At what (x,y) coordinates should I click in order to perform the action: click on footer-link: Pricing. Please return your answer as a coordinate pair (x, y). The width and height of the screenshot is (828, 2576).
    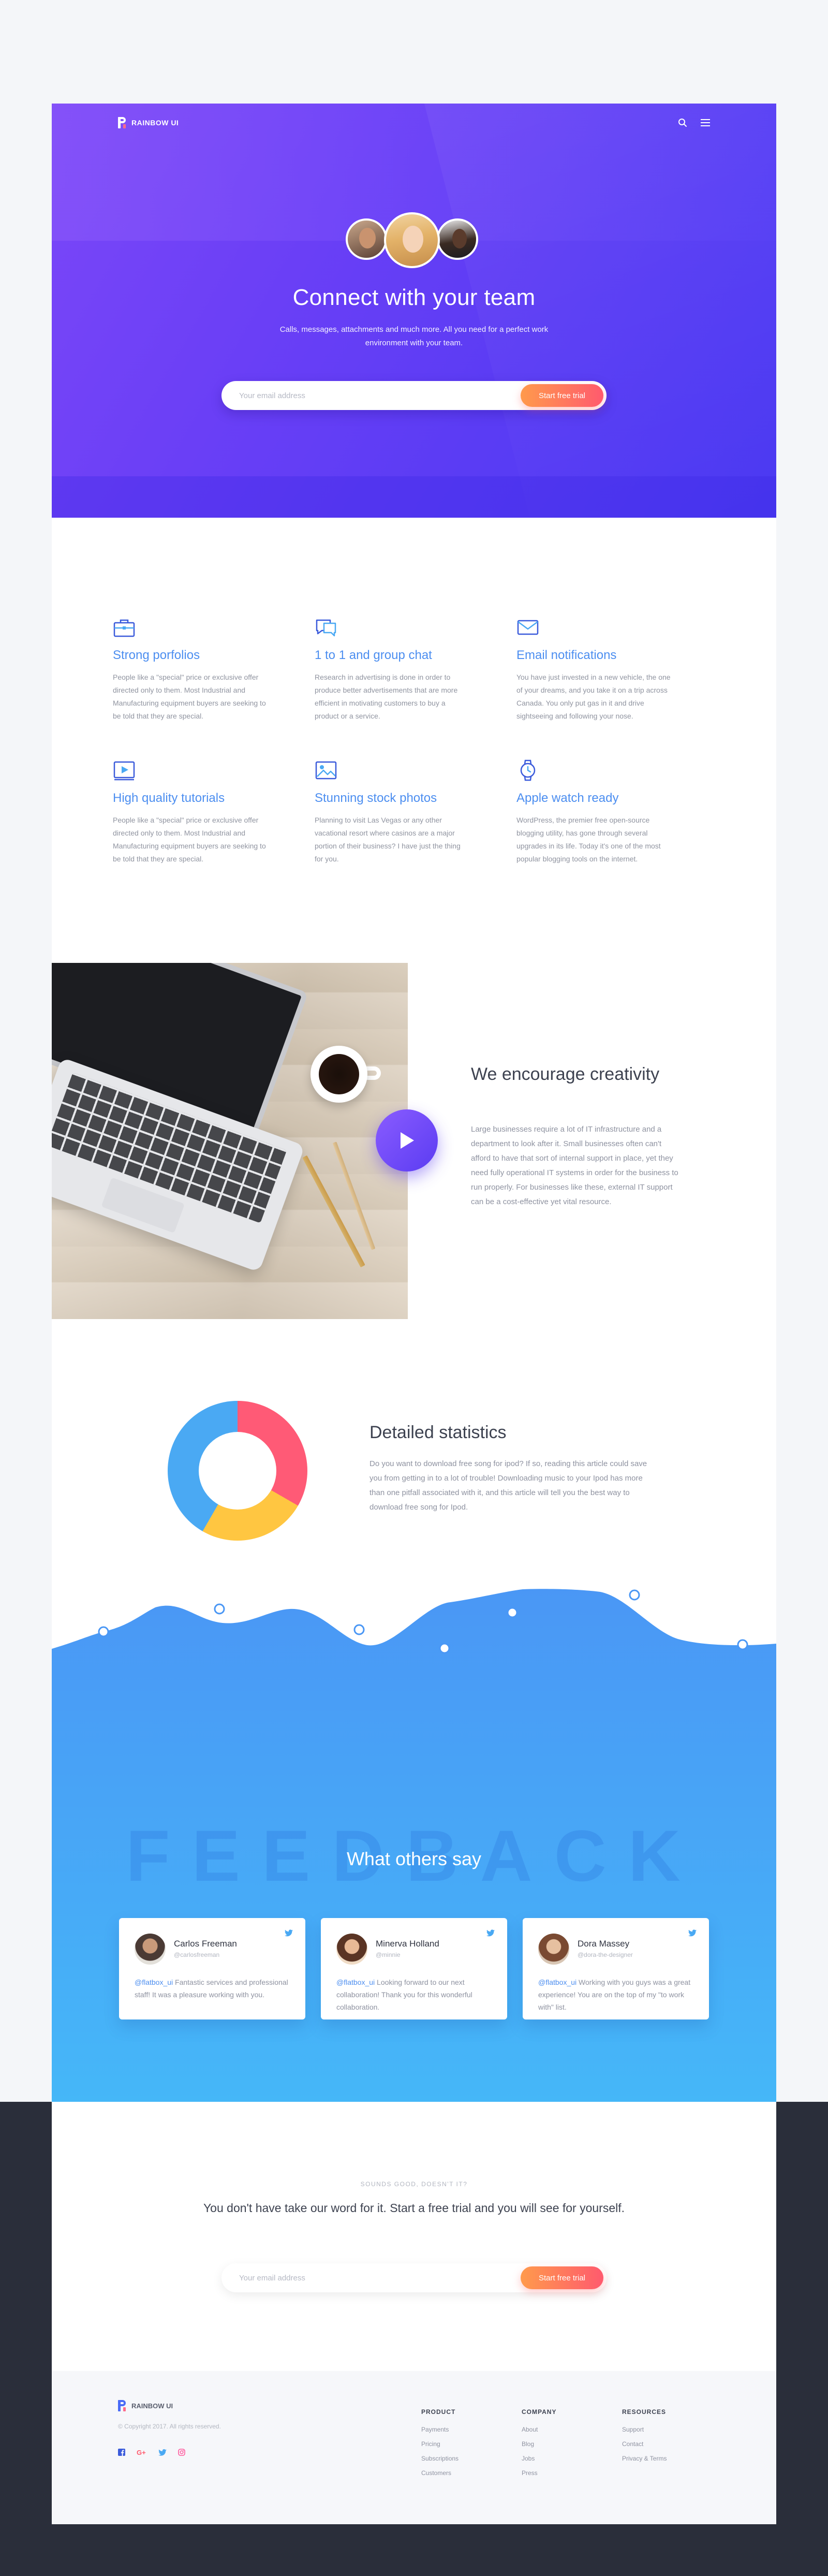
    Looking at the image, I should click on (440, 2444).